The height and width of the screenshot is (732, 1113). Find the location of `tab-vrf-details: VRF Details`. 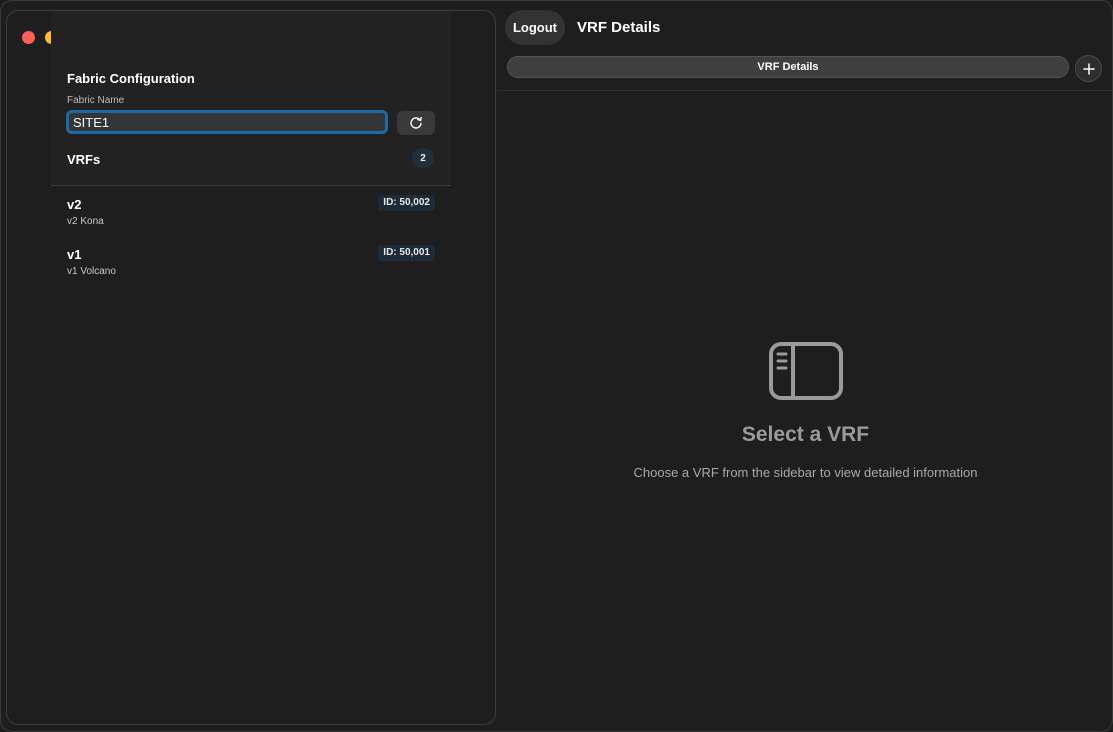

tab-vrf-details: VRF Details is located at coordinates (788, 67).